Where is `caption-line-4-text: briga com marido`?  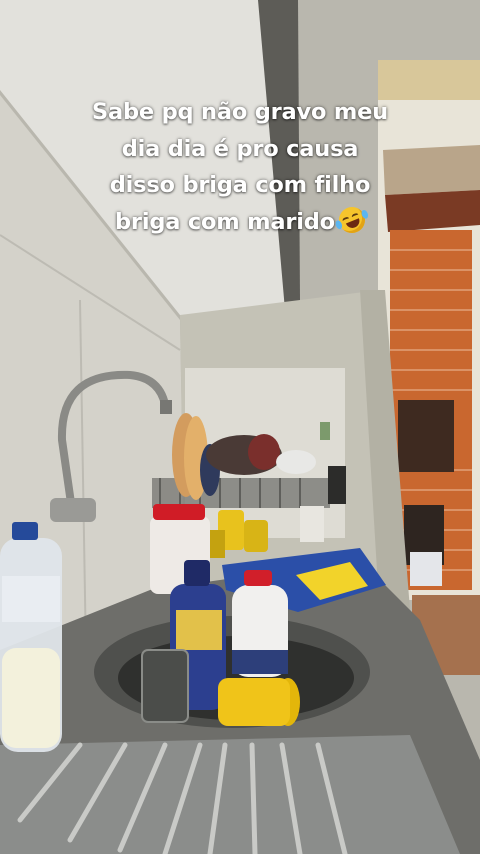
caption-line-4-text: briga com marido is located at coordinates (225, 221).